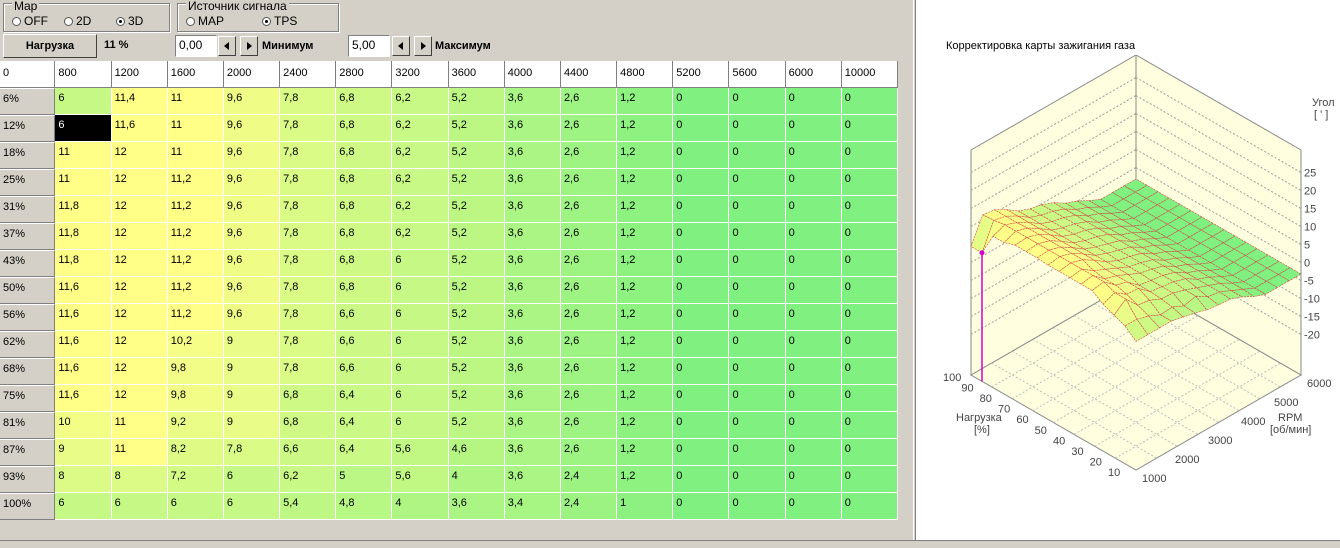 This screenshot has width=1340, height=548. What do you see at coordinates (308, 506) in the screenshot?
I see `table-cell: 5,4` at bounding box center [308, 506].